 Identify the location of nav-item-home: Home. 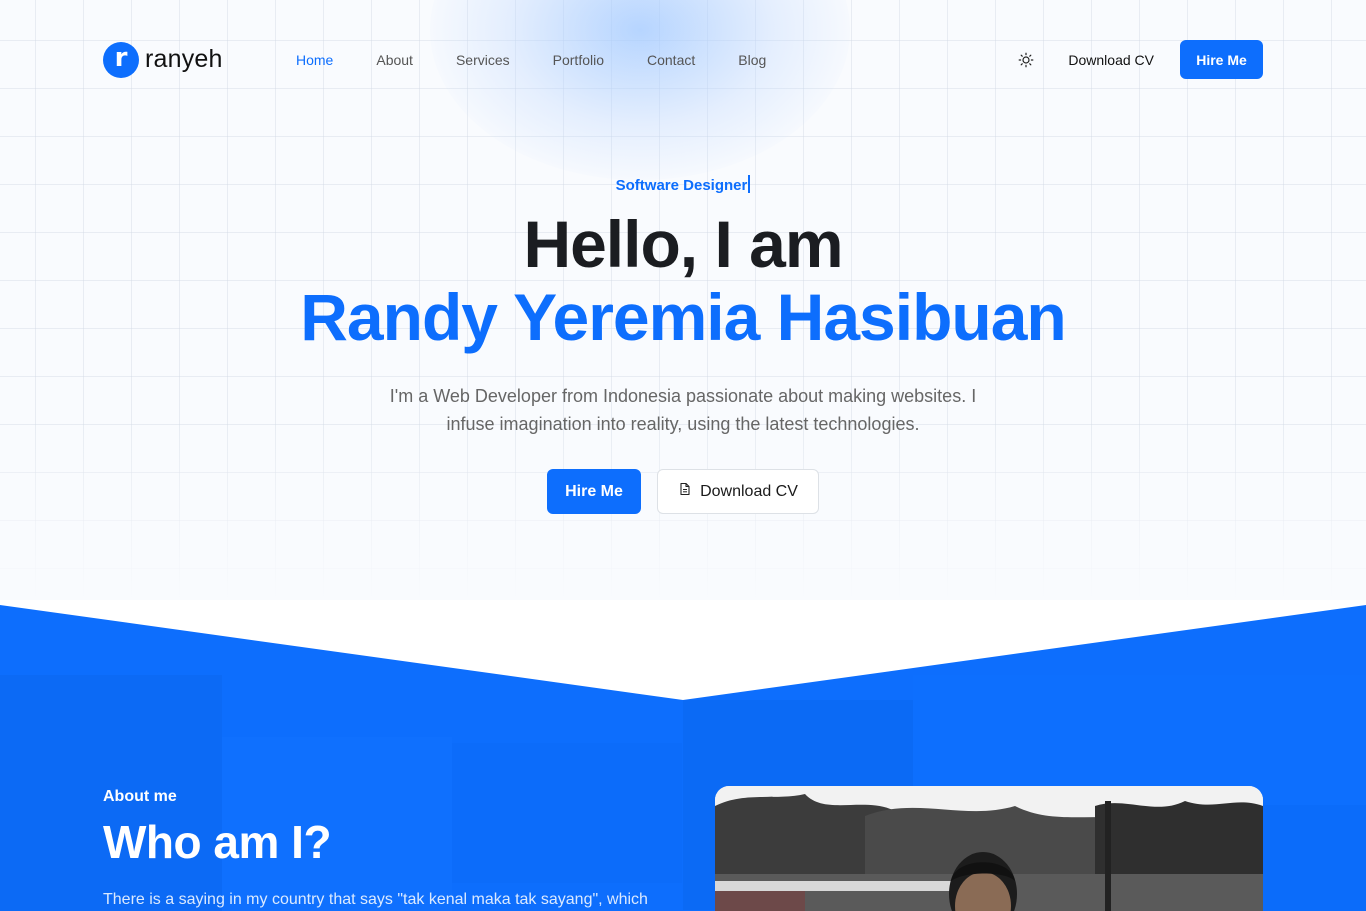
(314, 60).